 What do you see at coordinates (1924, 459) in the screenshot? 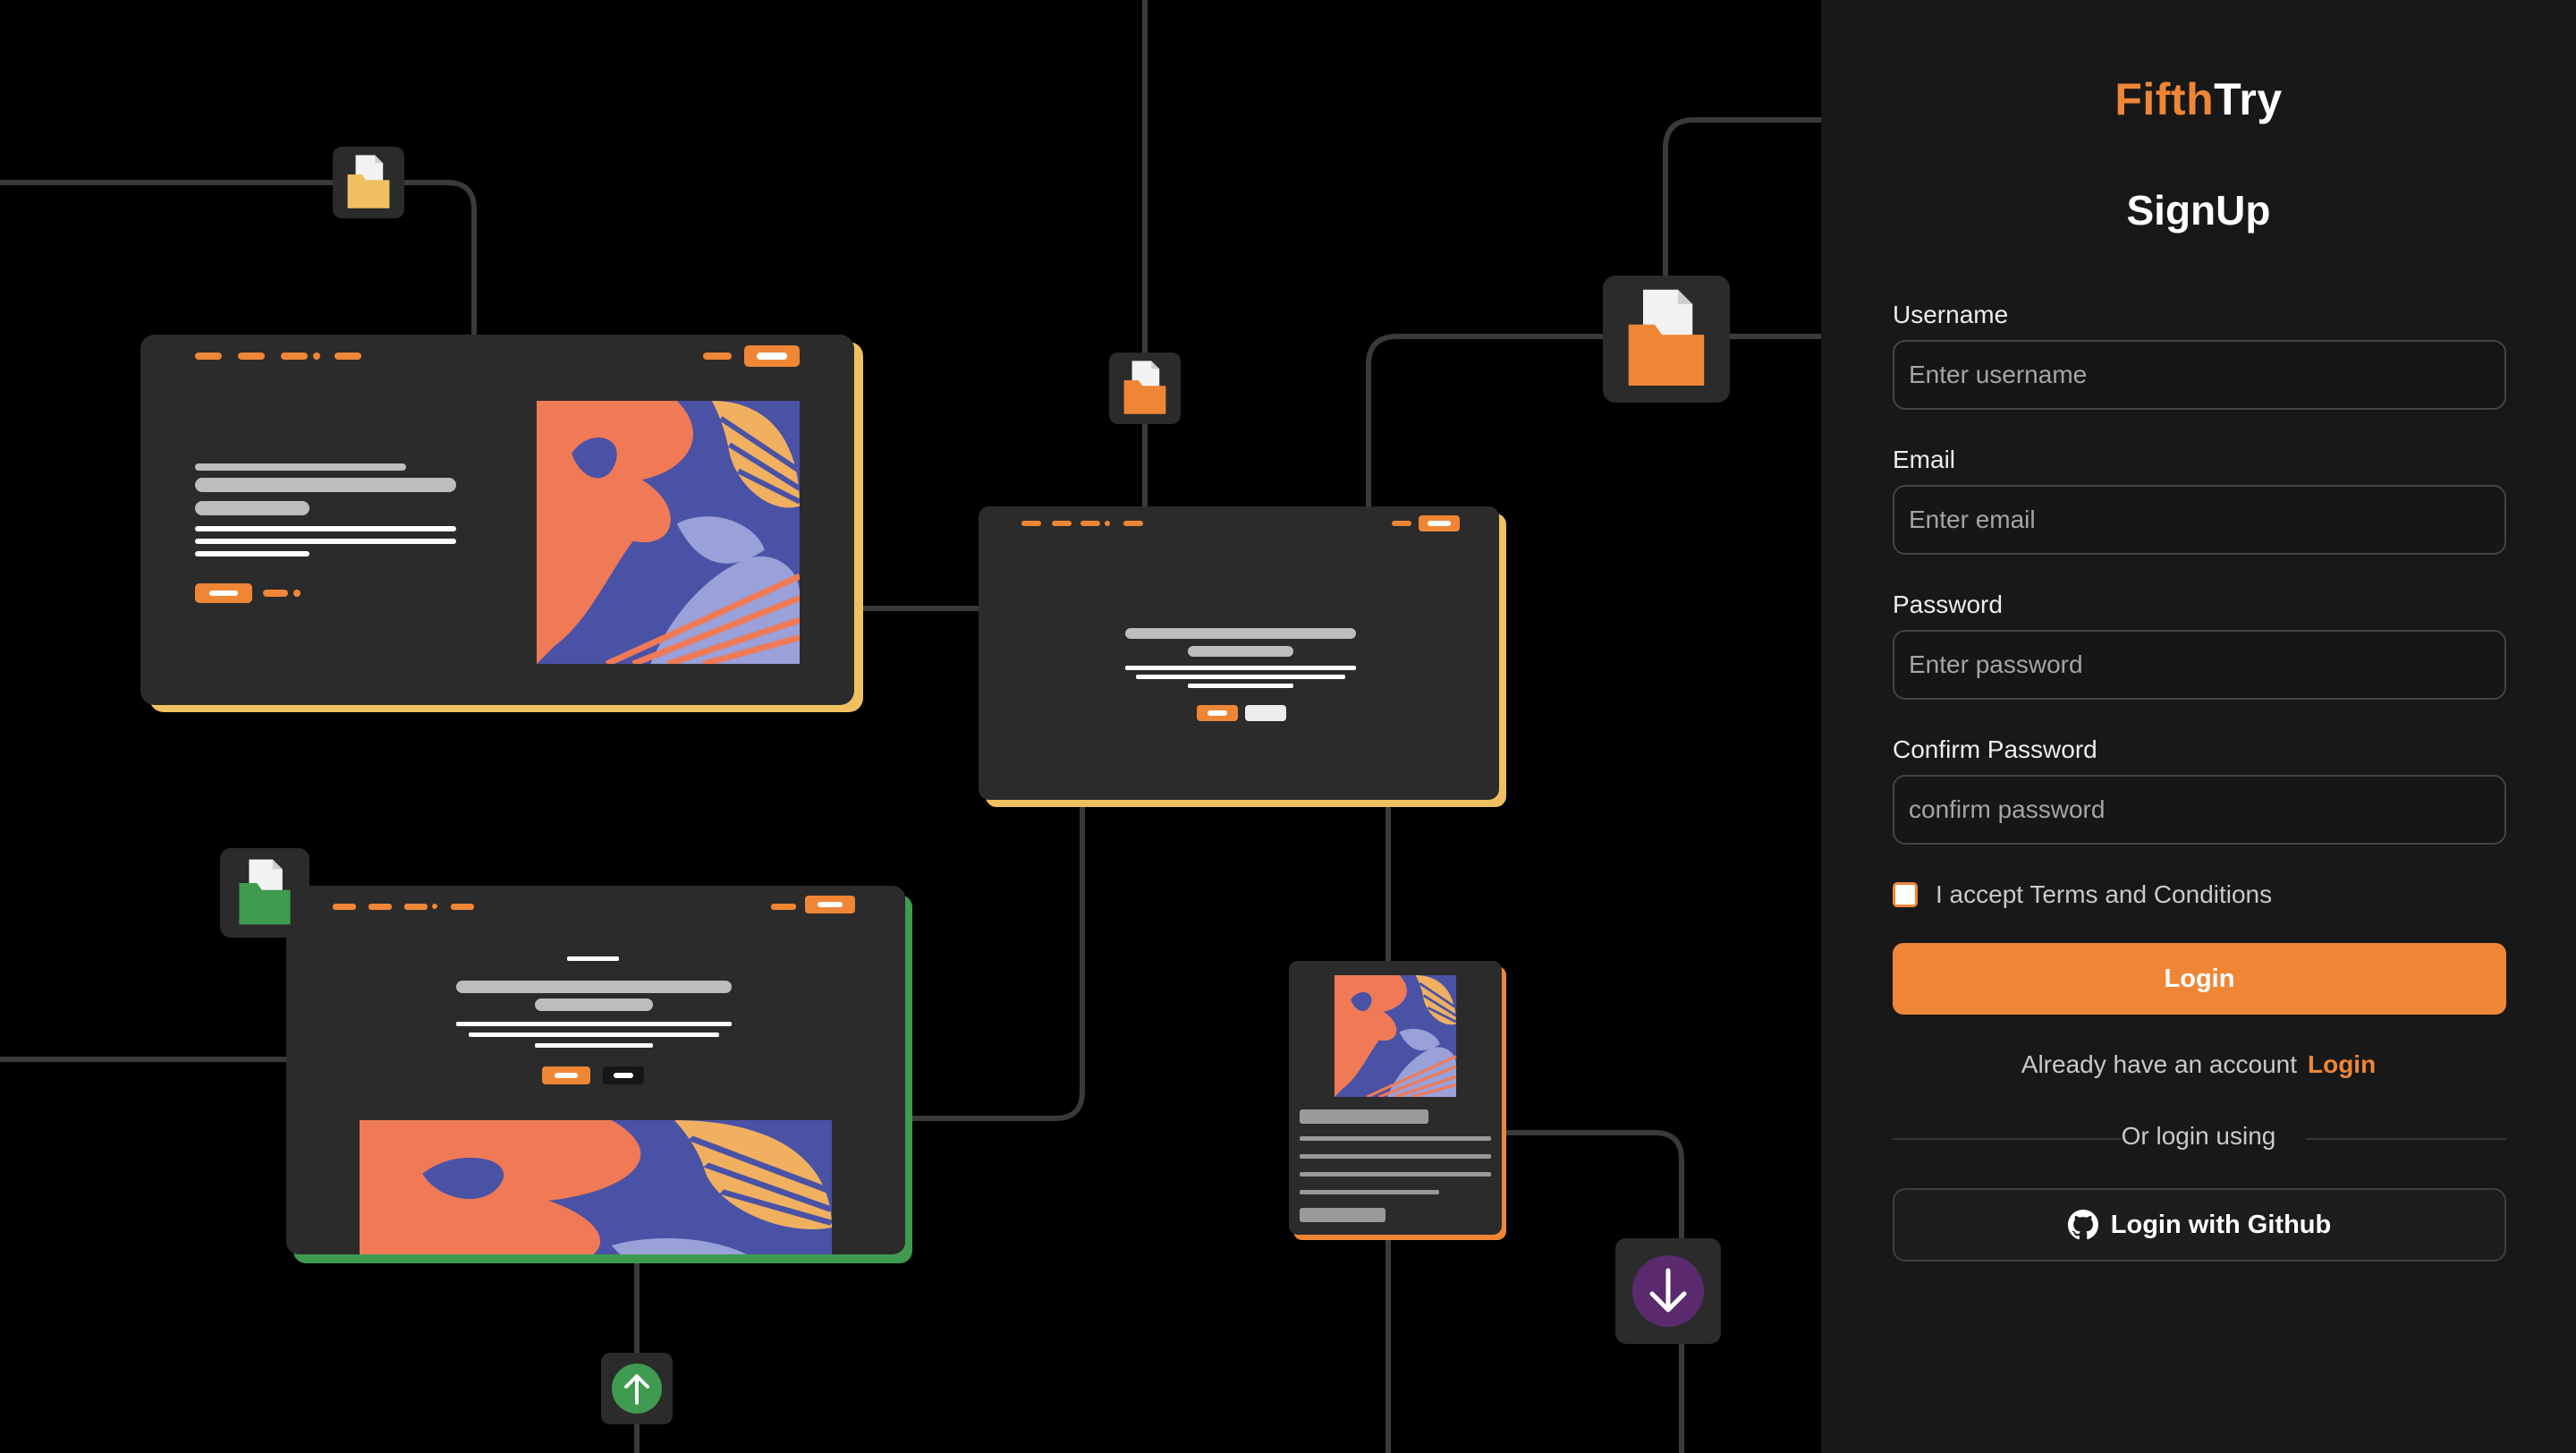
I see `email-label: Email` at bounding box center [1924, 459].